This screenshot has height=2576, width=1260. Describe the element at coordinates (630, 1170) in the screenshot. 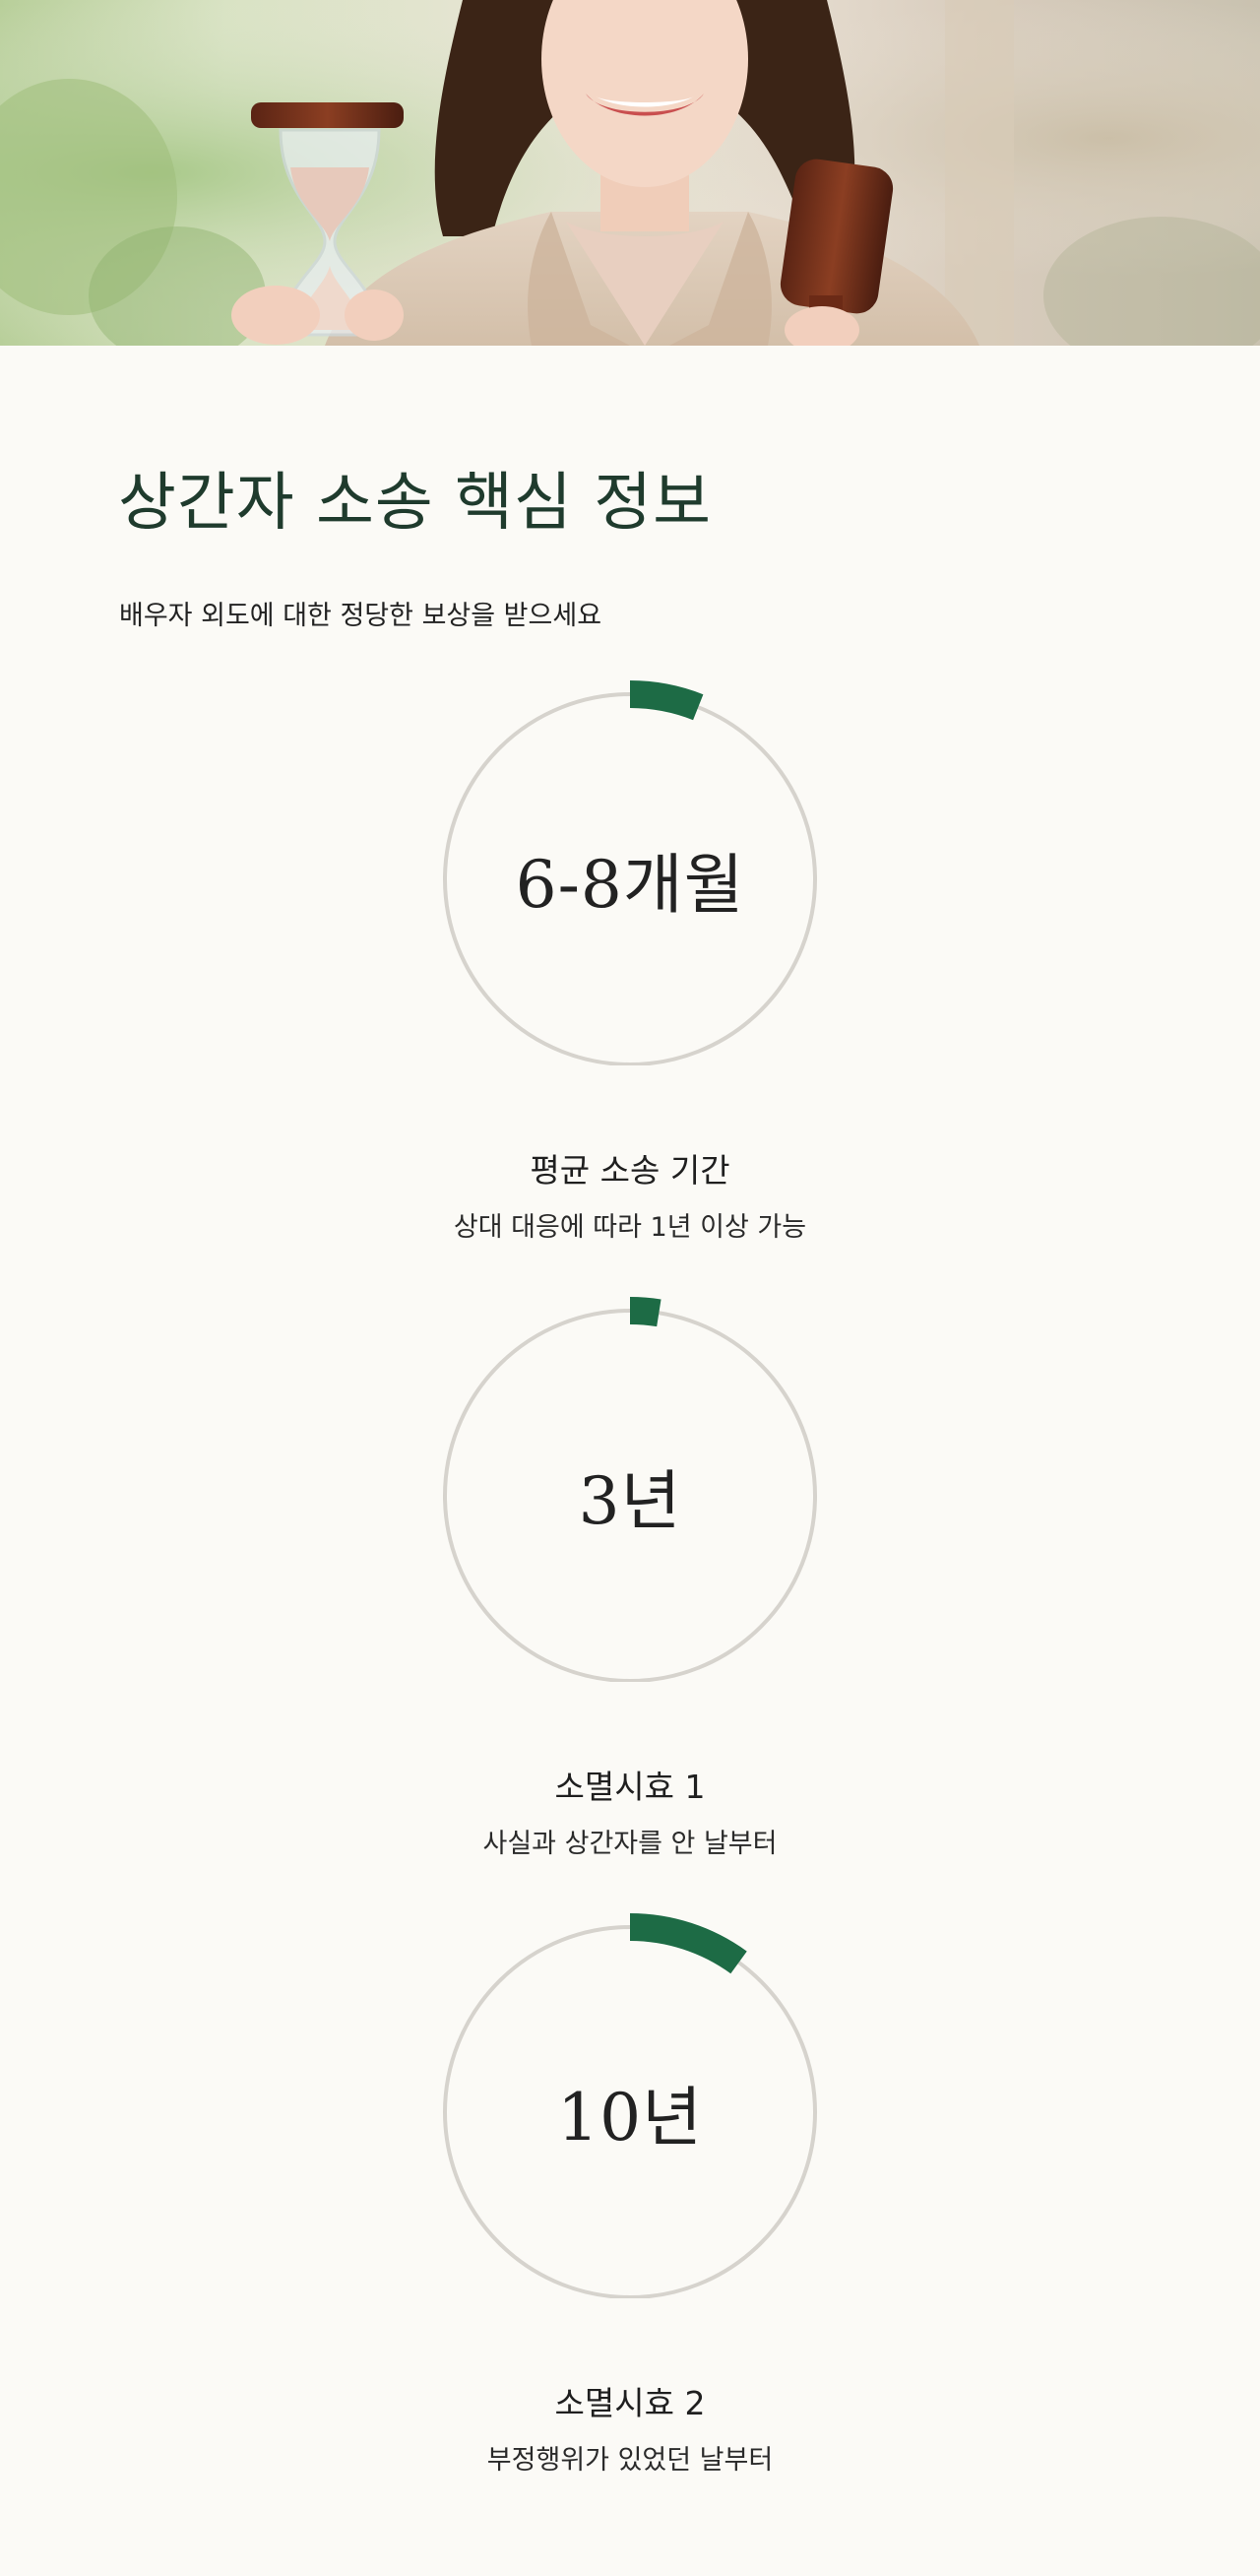

I see `stat-label: 평균 소송 기간` at that location.